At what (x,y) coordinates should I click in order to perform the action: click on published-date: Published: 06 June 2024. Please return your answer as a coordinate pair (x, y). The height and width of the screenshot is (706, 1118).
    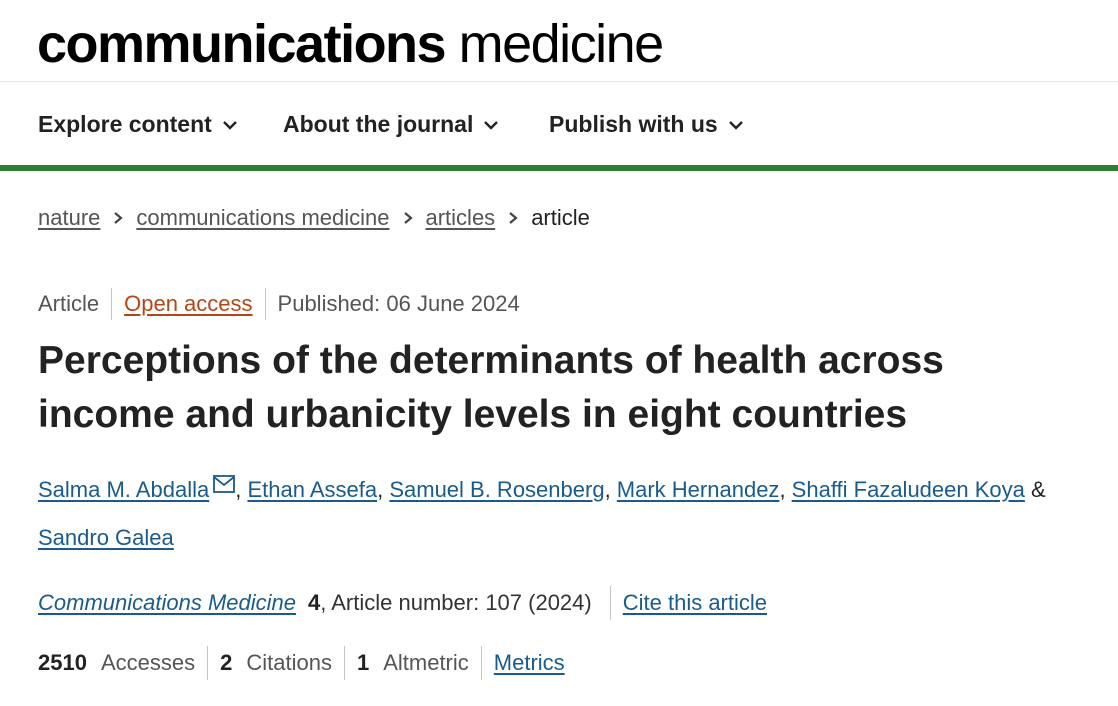
    Looking at the image, I should click on (398, 303).